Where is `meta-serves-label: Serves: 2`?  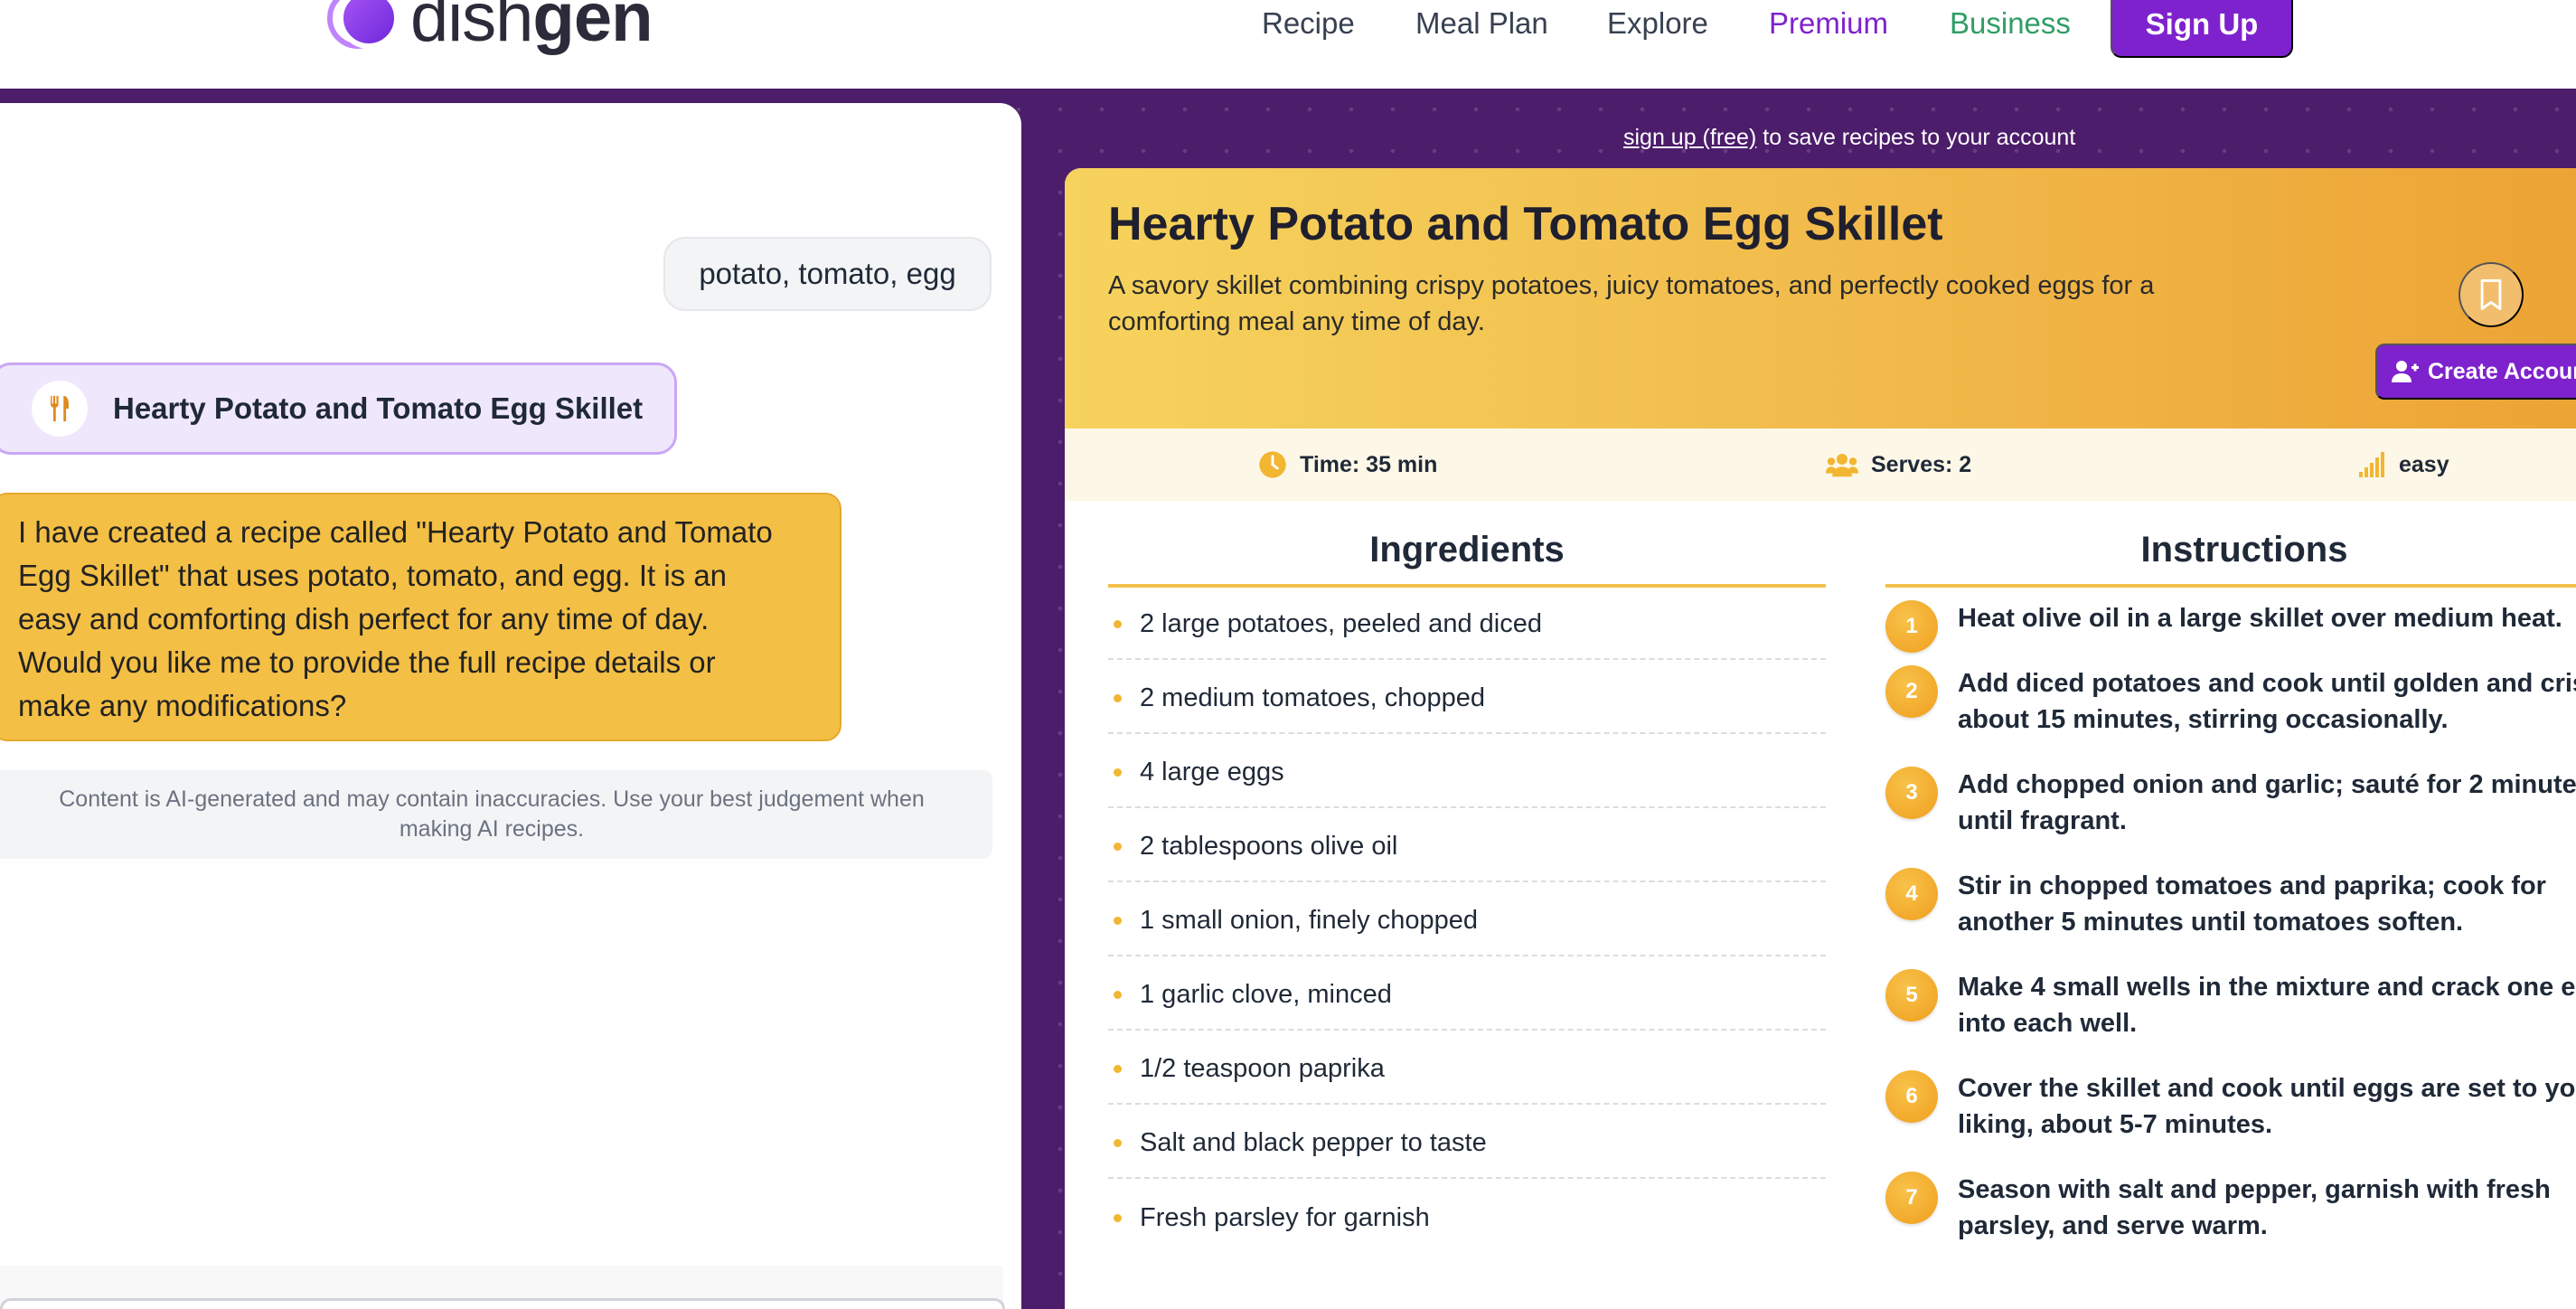 meta-serves-label: Serves: 2 is located at coordinates (1921, 464).